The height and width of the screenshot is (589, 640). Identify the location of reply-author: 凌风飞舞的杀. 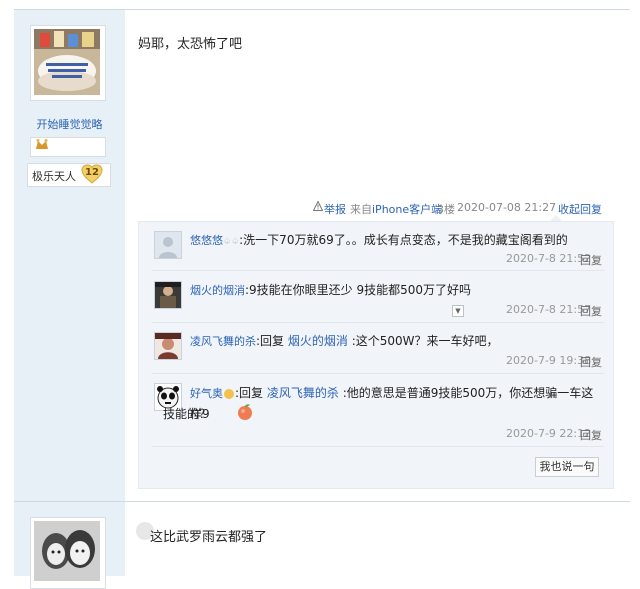
(223, 341).